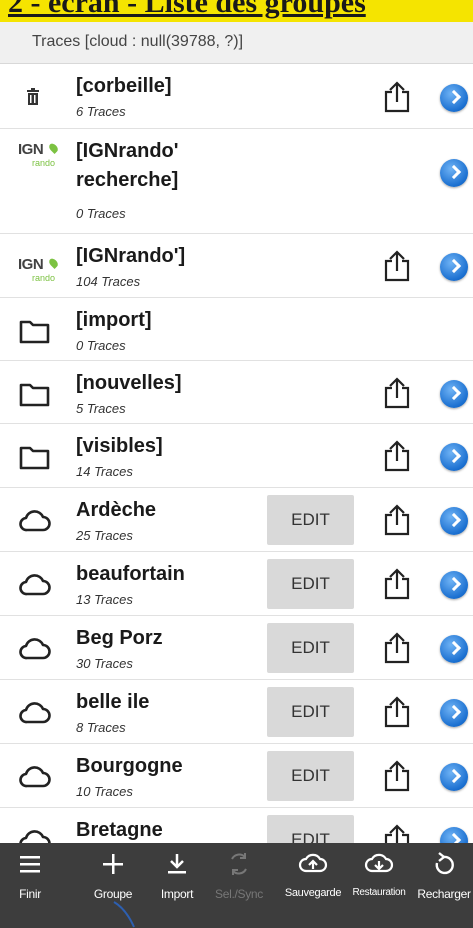  I want to click on group-row: Beg Porz 30 Traces EDIT, so click(236, 648).